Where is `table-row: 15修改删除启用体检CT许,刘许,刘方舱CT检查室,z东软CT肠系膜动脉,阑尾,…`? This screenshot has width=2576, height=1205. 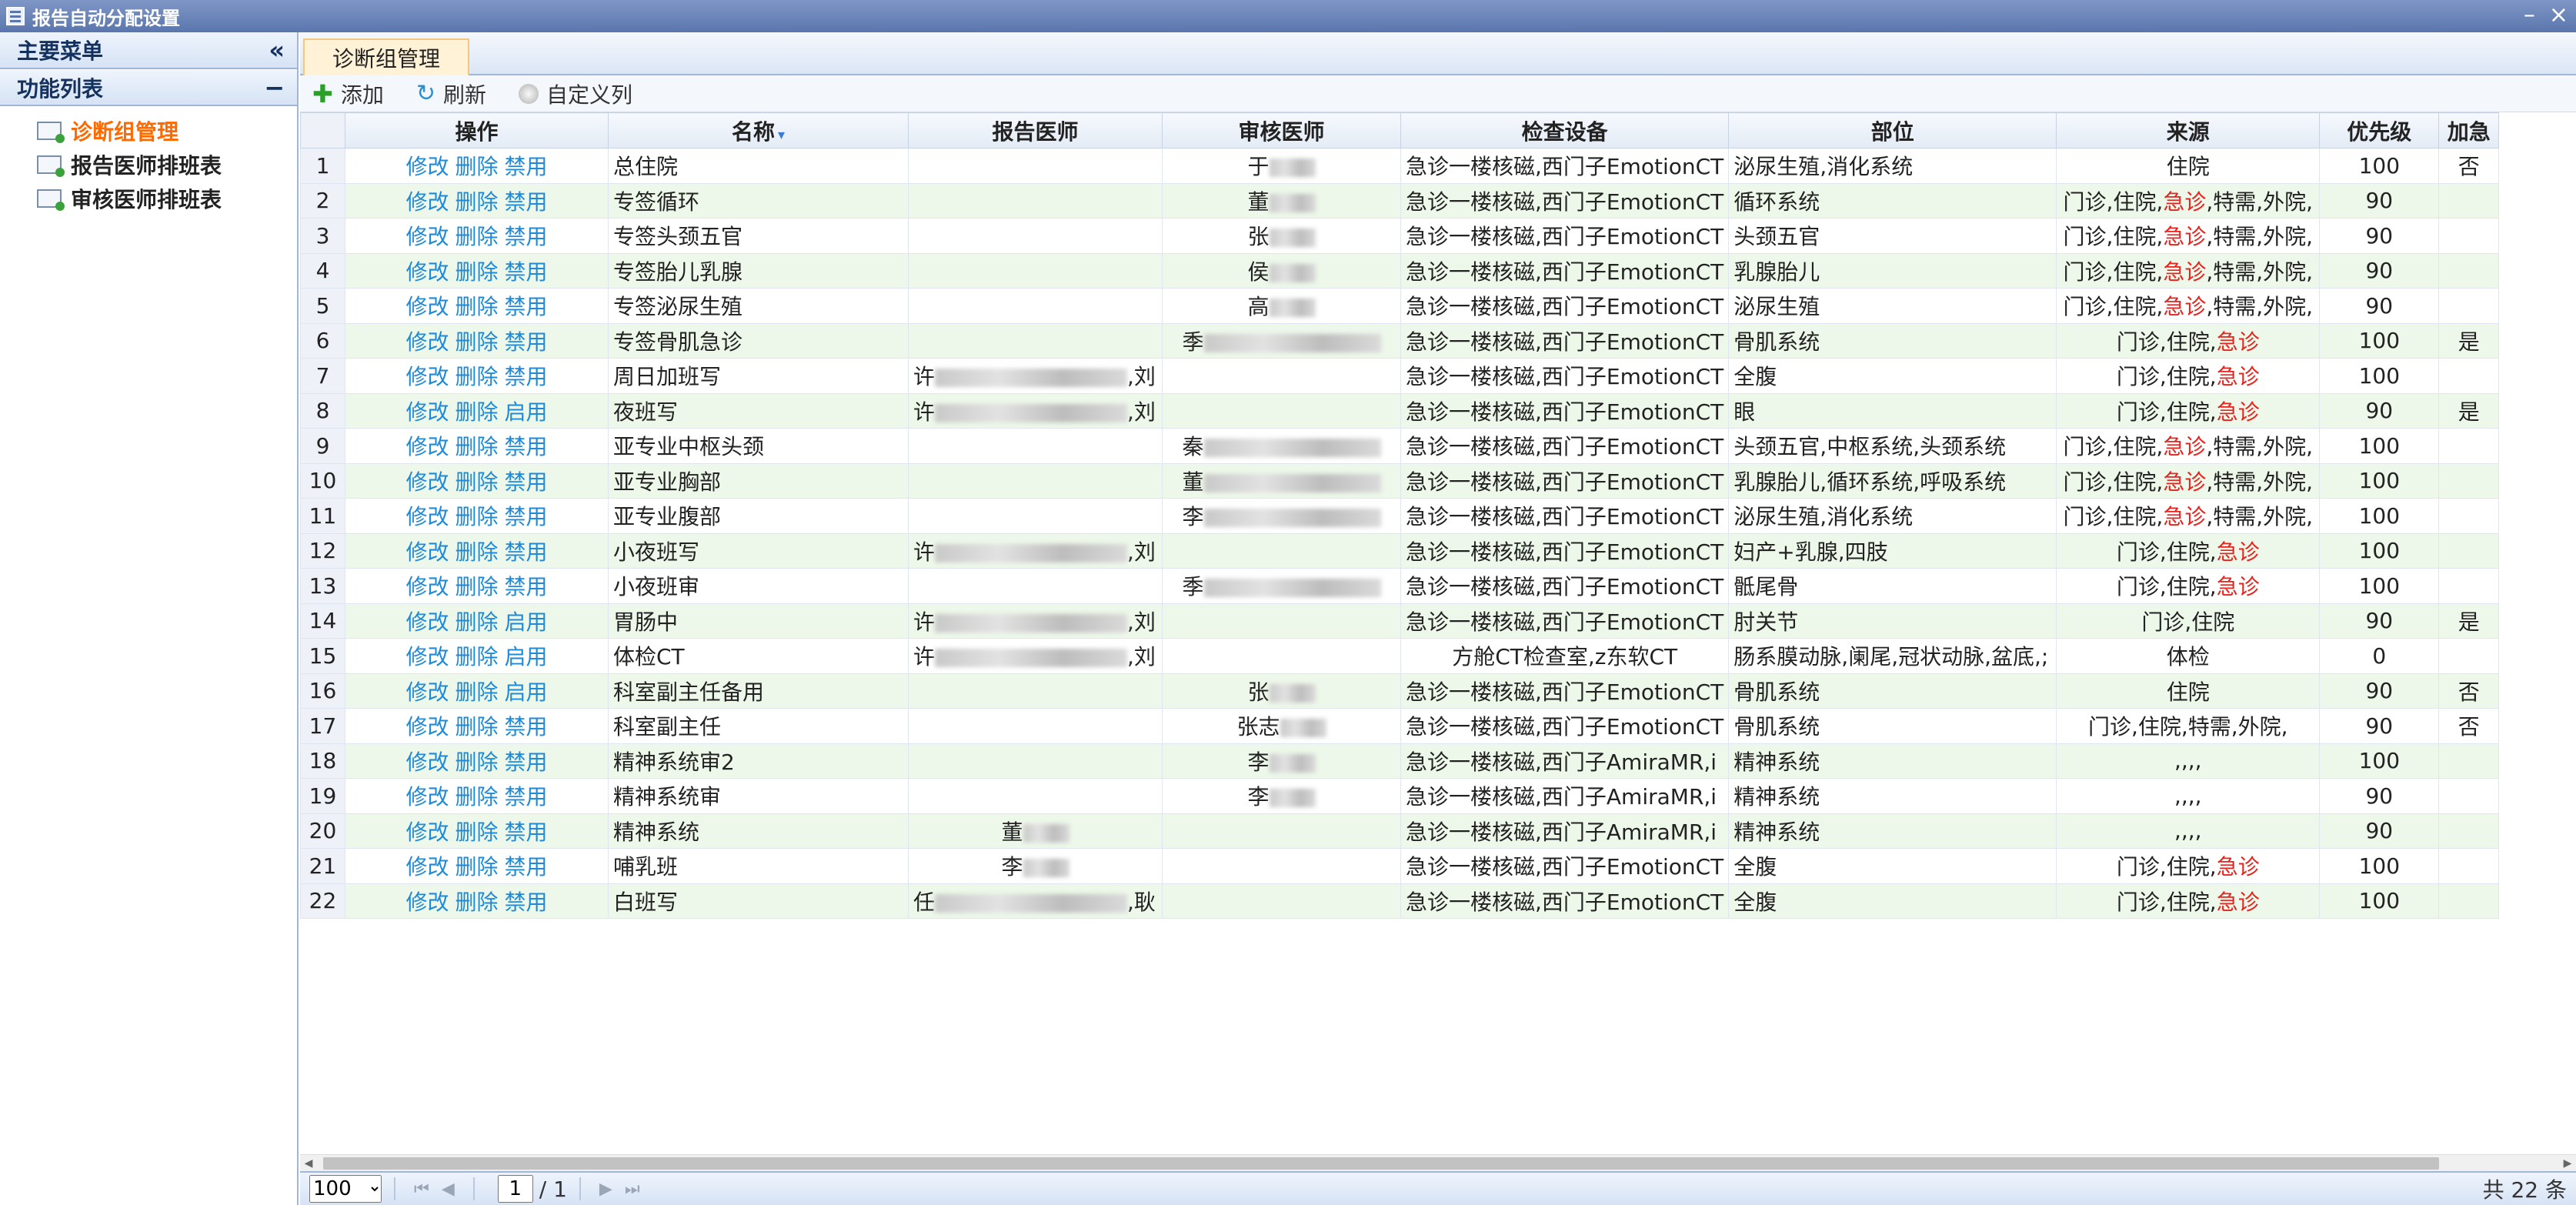 table-row: 15修改删除启用体检CT许,刘许,刘方舱CT检查室,z东软CT肠系膜动脉,阑尾,… is located at coordinates (1400, 656).